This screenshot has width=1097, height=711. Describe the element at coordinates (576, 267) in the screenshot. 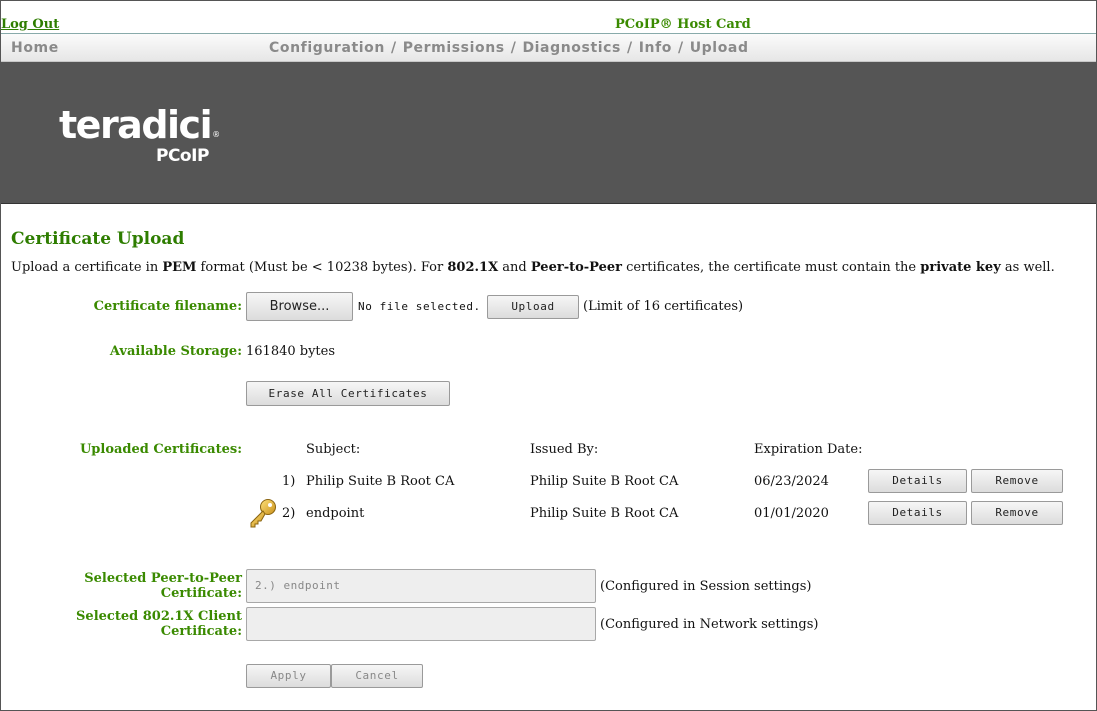

I see `intro-bold: Peer-to-Peer` at that location.